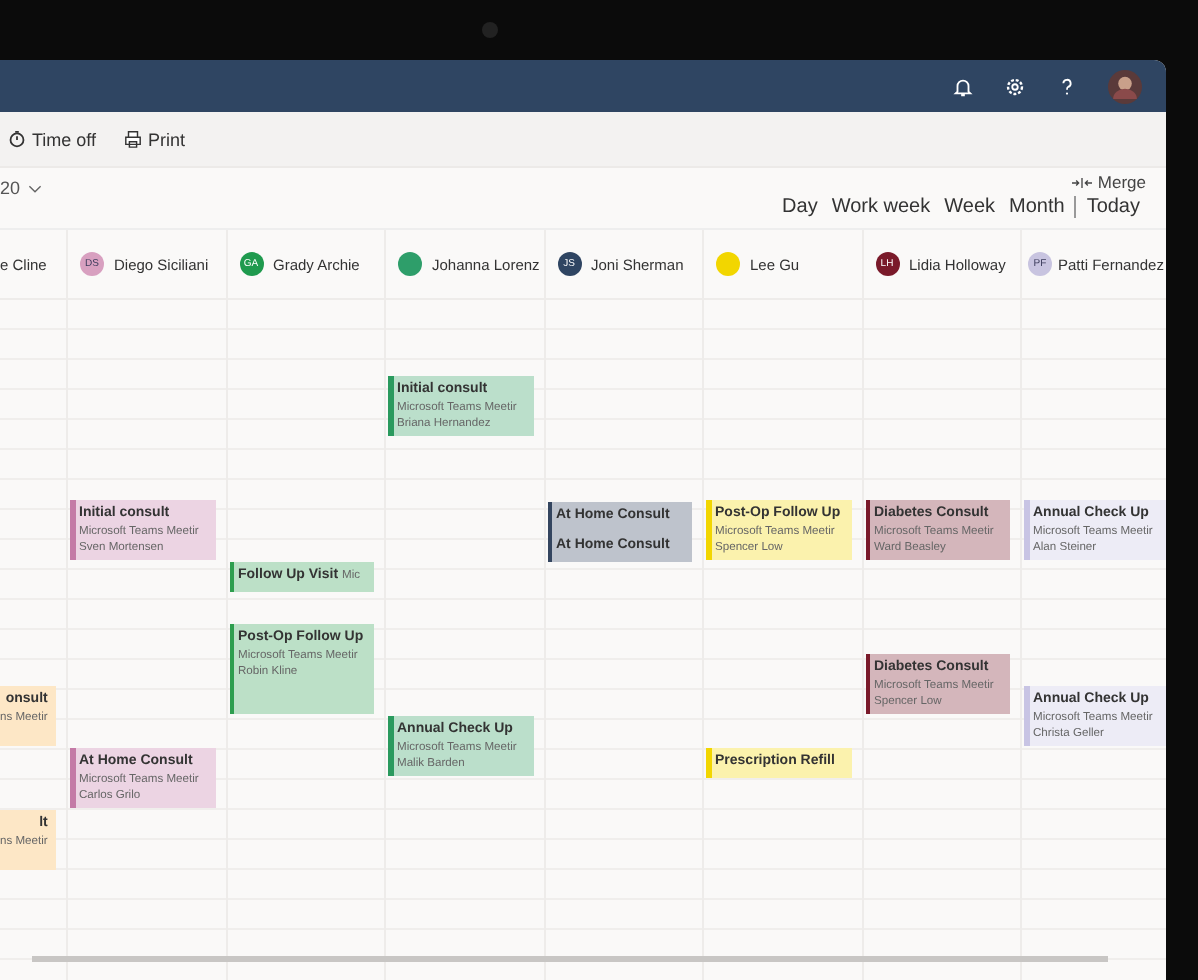  Describe the element at coordinates (970, 207) in the screenshot. I see `view-tab: Week` at that location.